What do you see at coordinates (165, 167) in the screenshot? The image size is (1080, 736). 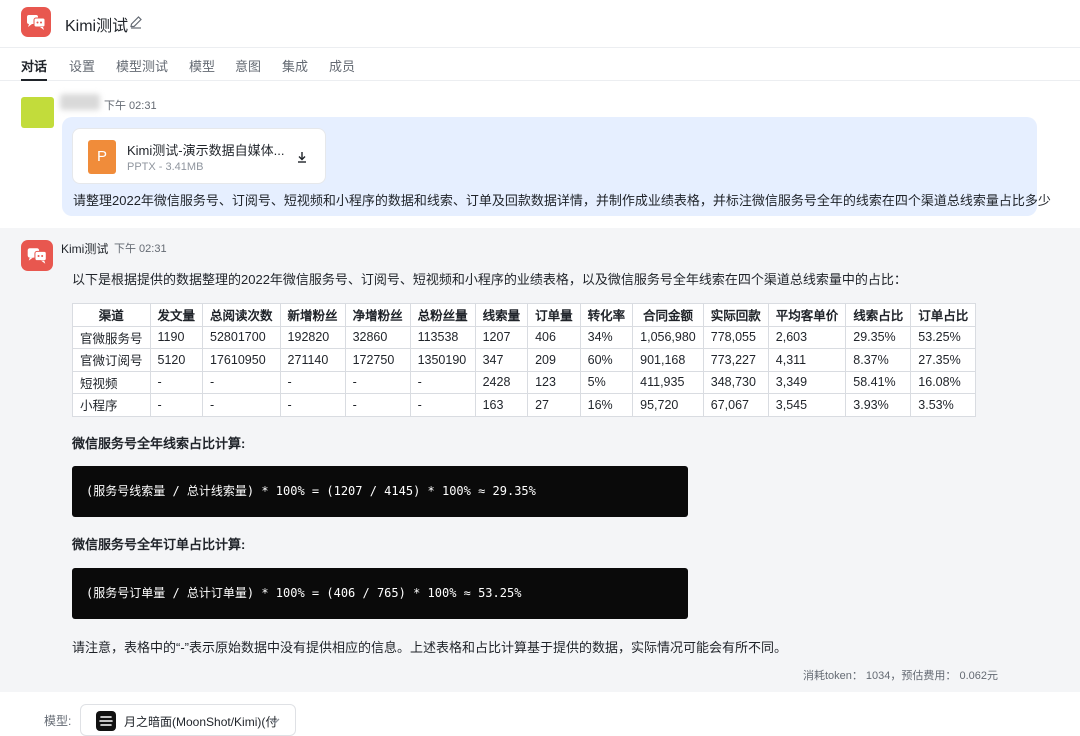 I see `file-meta: PPTX - 3.41MB` at bounding box center [165, 167].